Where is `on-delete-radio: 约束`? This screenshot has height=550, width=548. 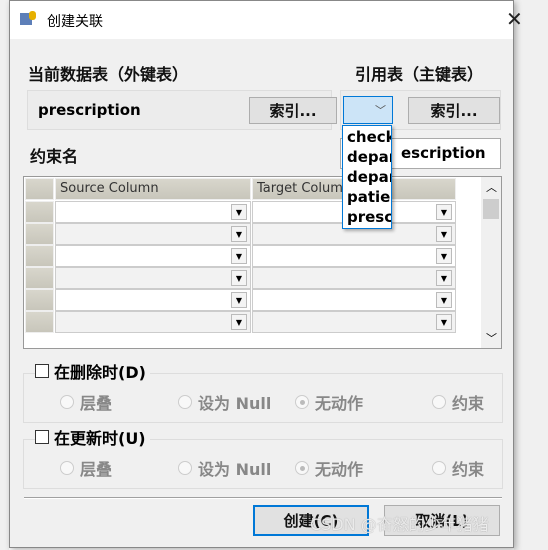 on-delete-radio: 约束 is located at coordinates (458, 402).